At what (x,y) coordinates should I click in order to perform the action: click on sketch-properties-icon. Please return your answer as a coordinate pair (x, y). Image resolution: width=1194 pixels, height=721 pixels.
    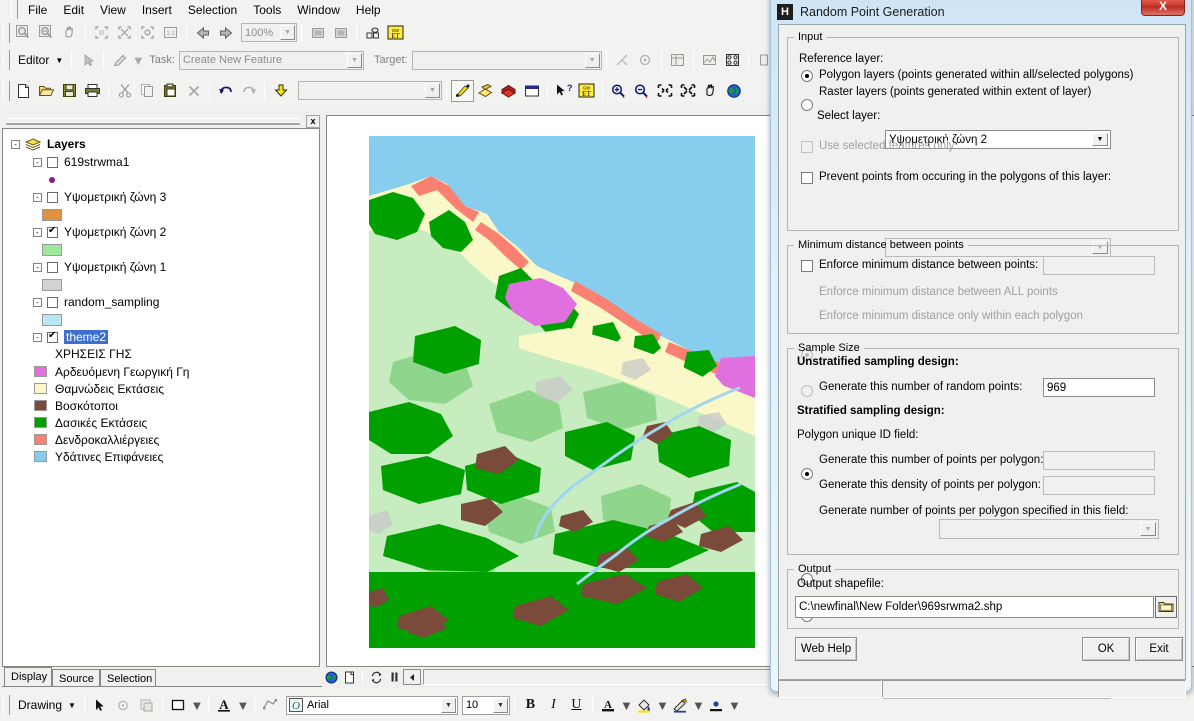
    Looking at the image, I should click on (709, 60).